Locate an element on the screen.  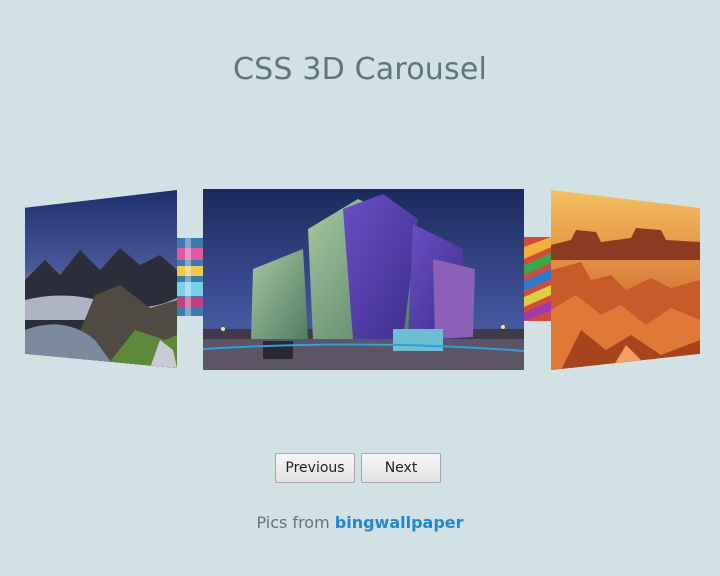
next-button: Next is located at coordinates (401, 468).